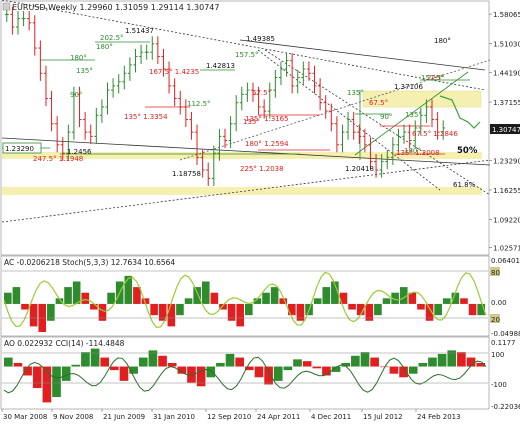 The width and height of the screenshot is (520, 429). I want to click on x-tick-label: 15 Jul 2012, so click(383, 417).